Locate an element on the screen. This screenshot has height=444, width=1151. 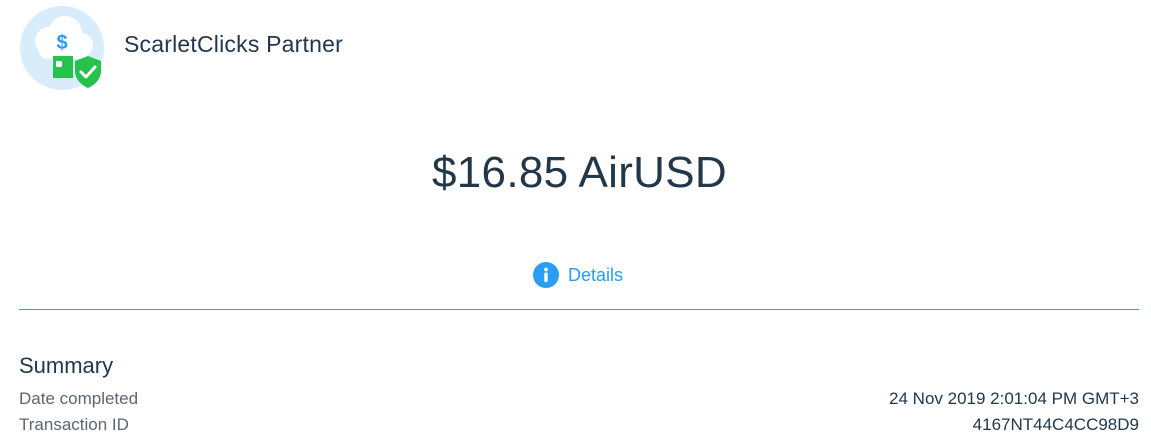
transaction-id-value: 4167NT44C4CC98D9 is located at coordinates (1055, 424).